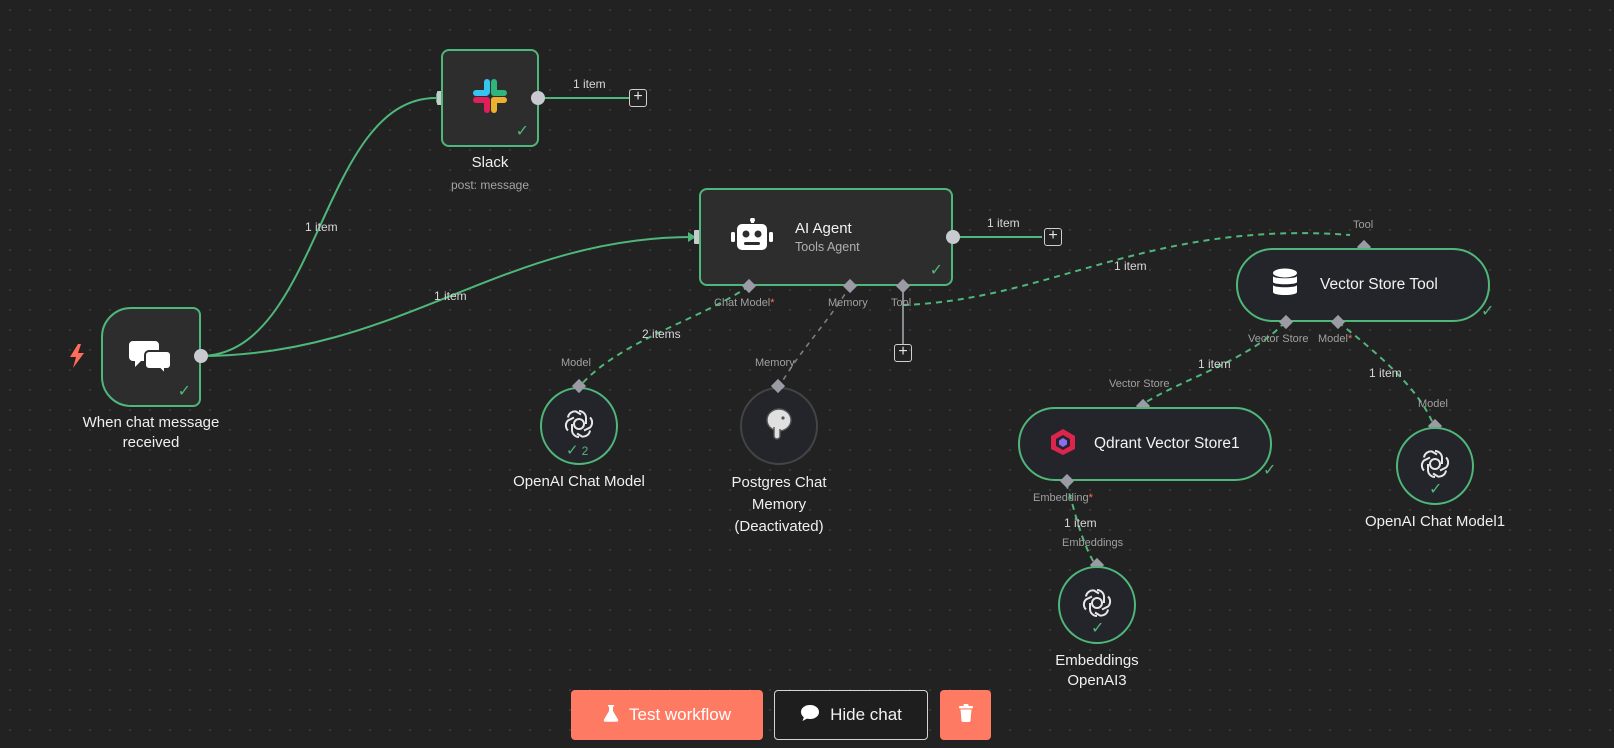  I want to click on ai-agent-node: AI Agent Tools Agent ✓, so click(826, 237).